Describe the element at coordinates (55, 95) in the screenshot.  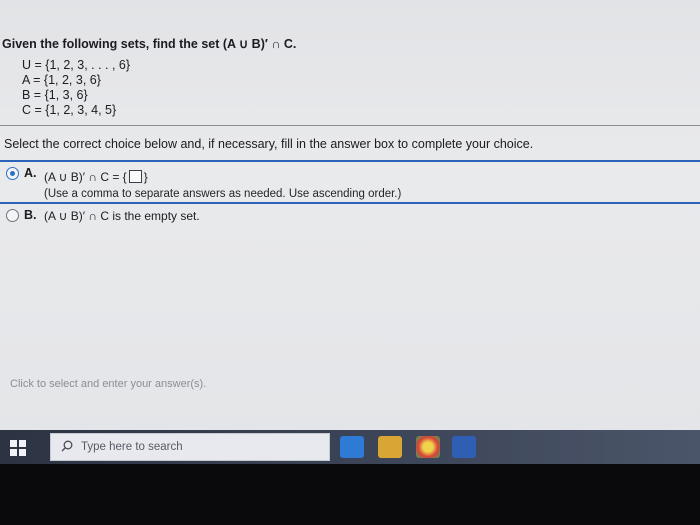
I see `set-b: B = {1, 3, 6}` at that location.